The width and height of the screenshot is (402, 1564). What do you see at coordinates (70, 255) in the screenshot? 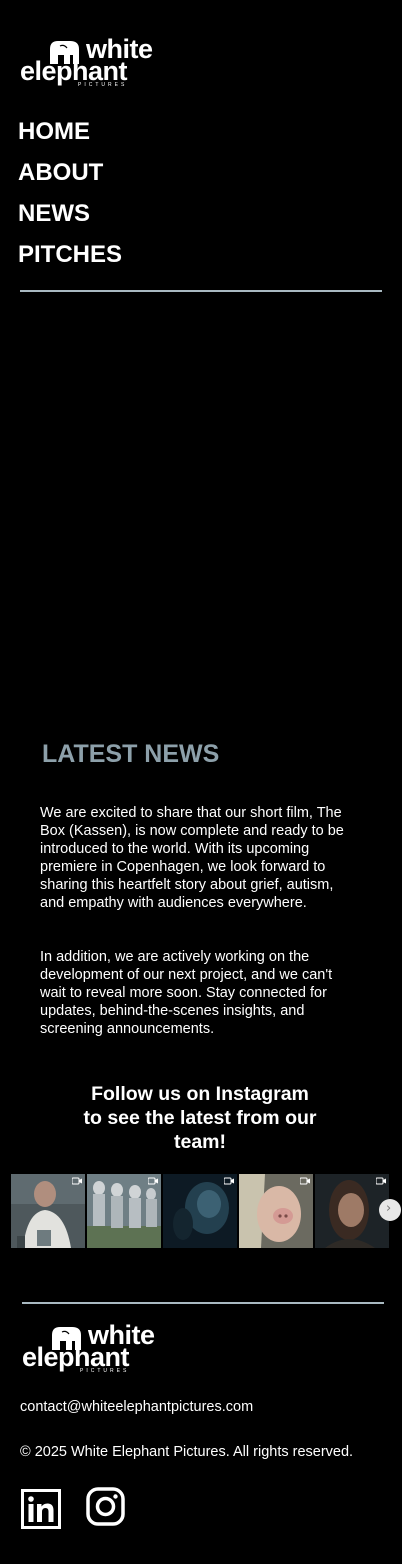
I see `nav-item-pitches: PITCHES` at bounding box center [70, 255].